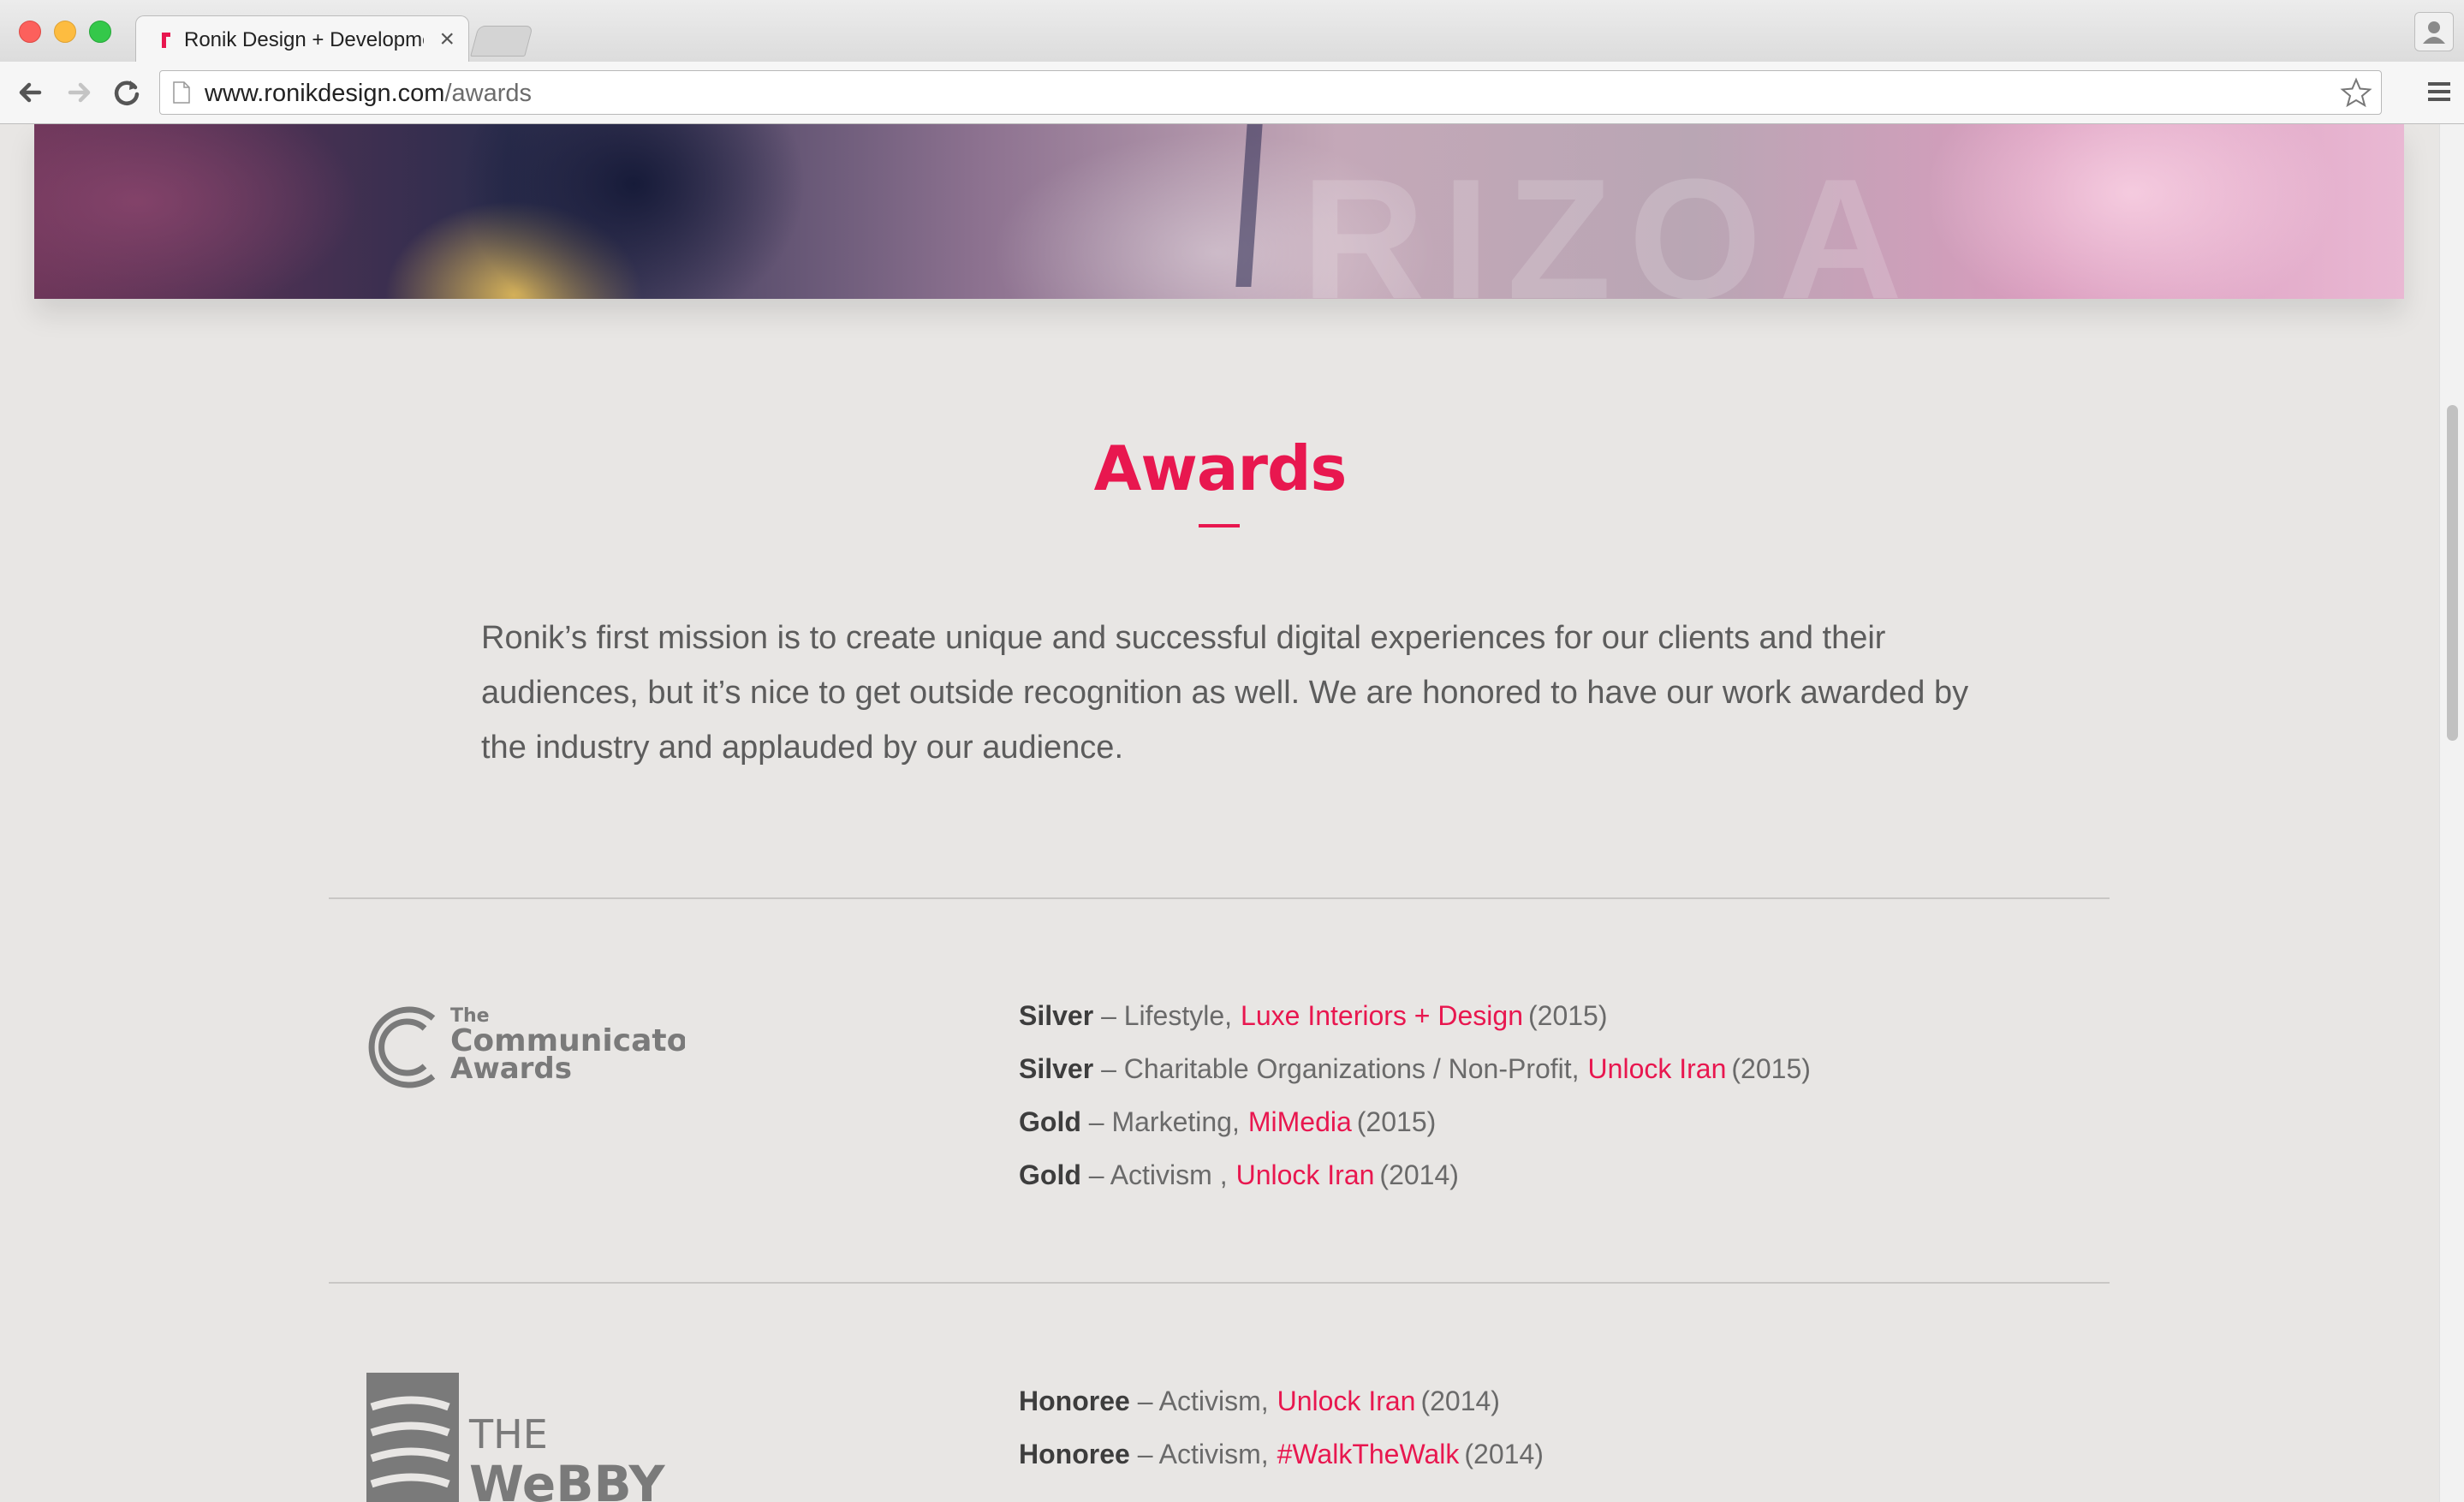 The height and width of the screenshot is (1502, 2464). I want to click on award-item: Gold – Marketing, MiMedia (2015), so click(1576, 1121).